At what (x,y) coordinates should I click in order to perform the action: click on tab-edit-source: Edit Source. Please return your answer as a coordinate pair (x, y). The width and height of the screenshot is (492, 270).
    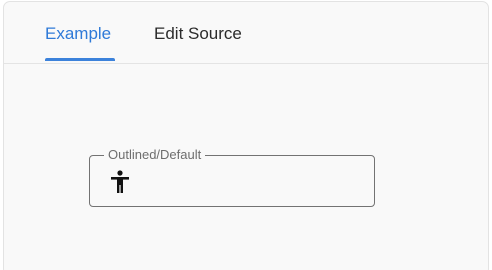
    Looking at the image, I should click on (198, 34).